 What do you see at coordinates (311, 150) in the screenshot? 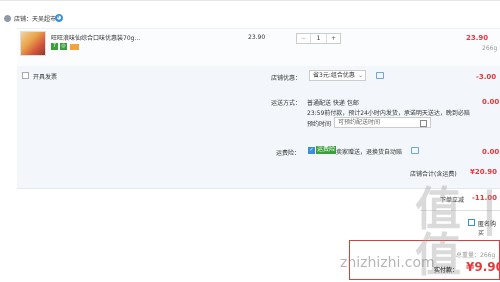
I see `insurance-checkbox: ✓` at bounding box center [311, 150].